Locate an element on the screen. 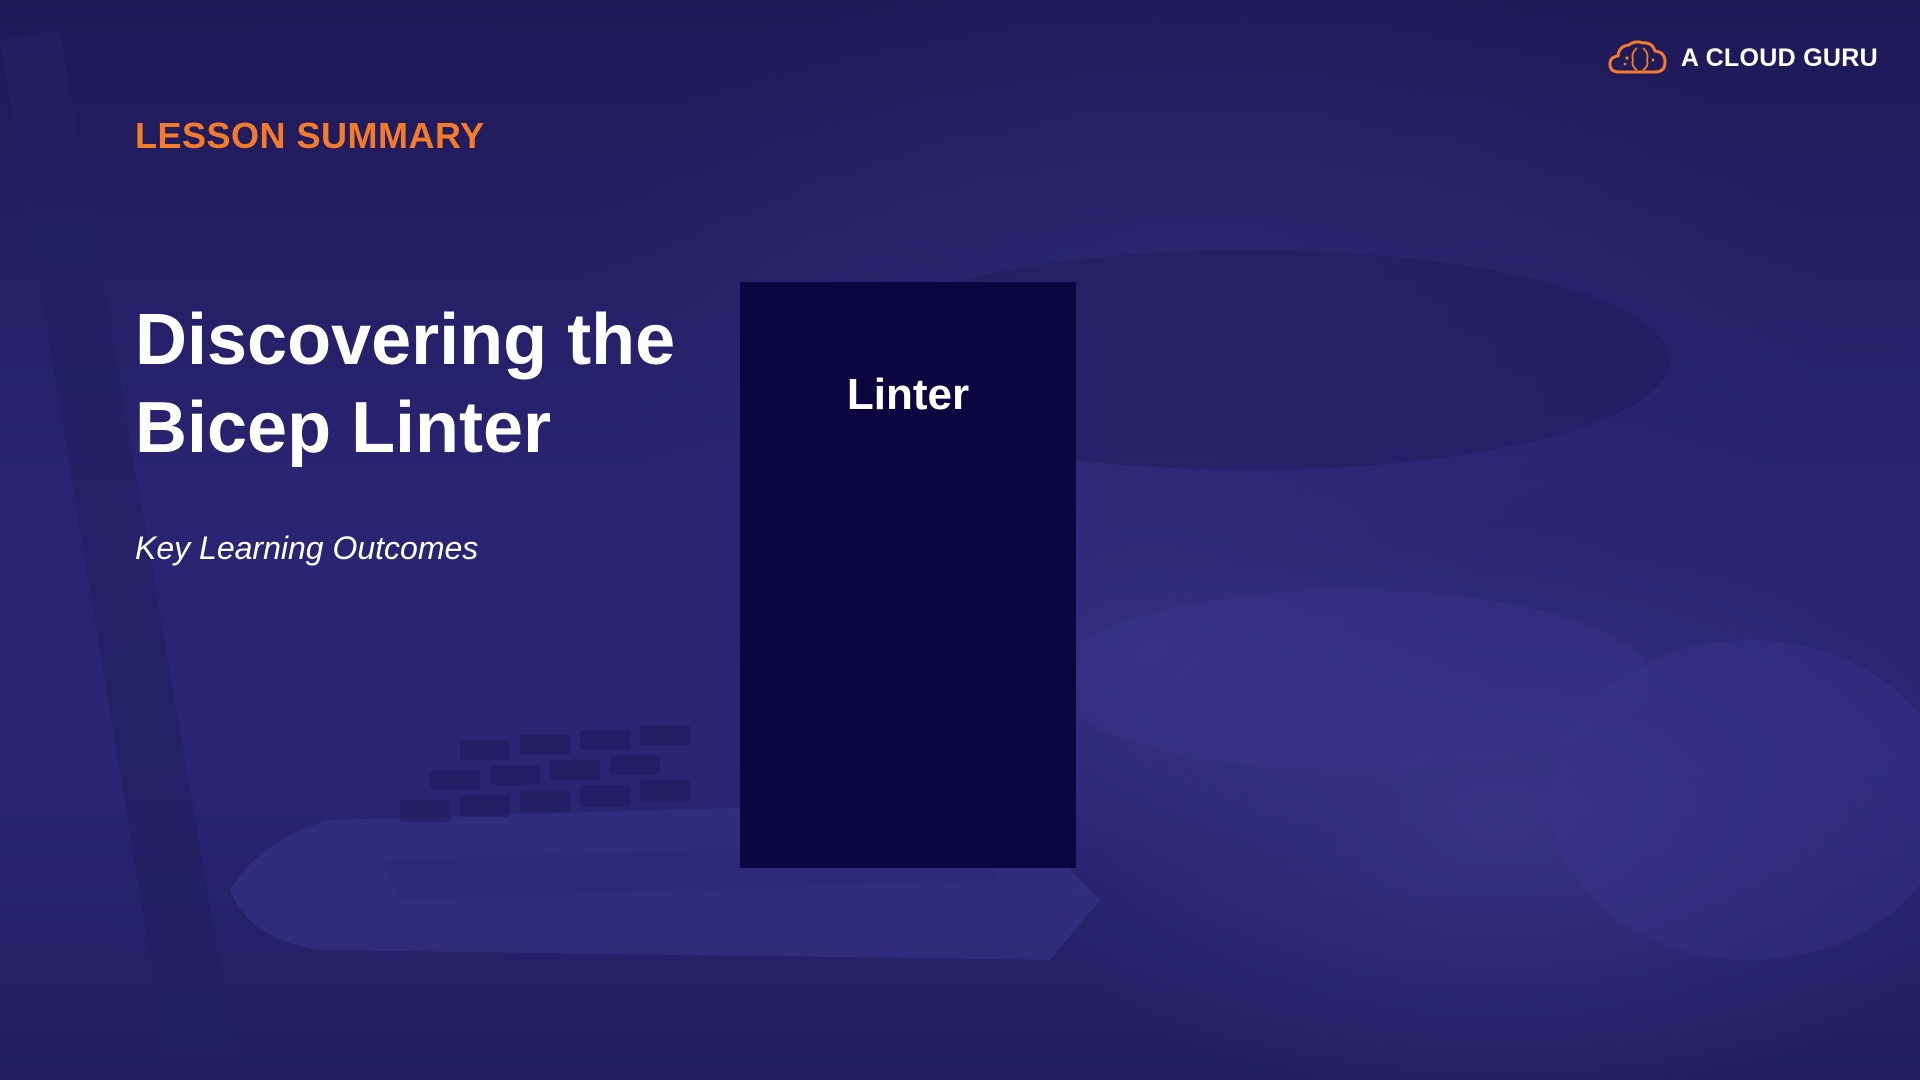 The image size is (1920, 1080). brand-name: A CLOUD GURU is located at coordinates (1779, 57).